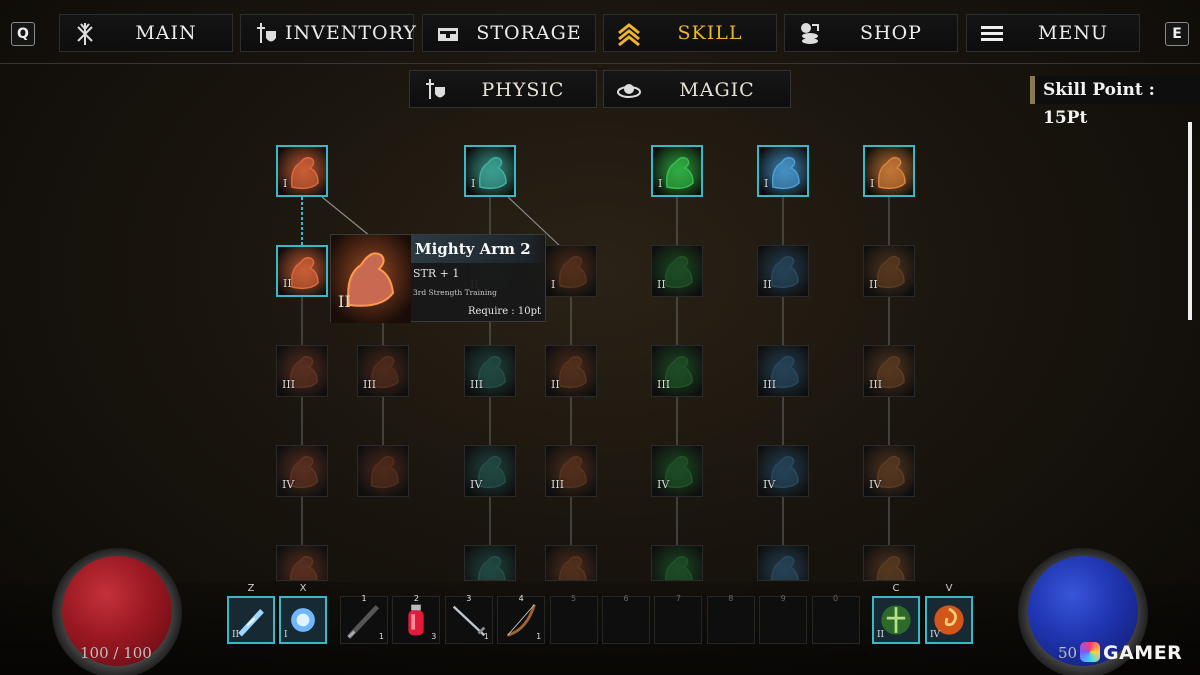 This screenshot has width=1200, height=675. I want to click on lungs-icon, so click(571, 563).